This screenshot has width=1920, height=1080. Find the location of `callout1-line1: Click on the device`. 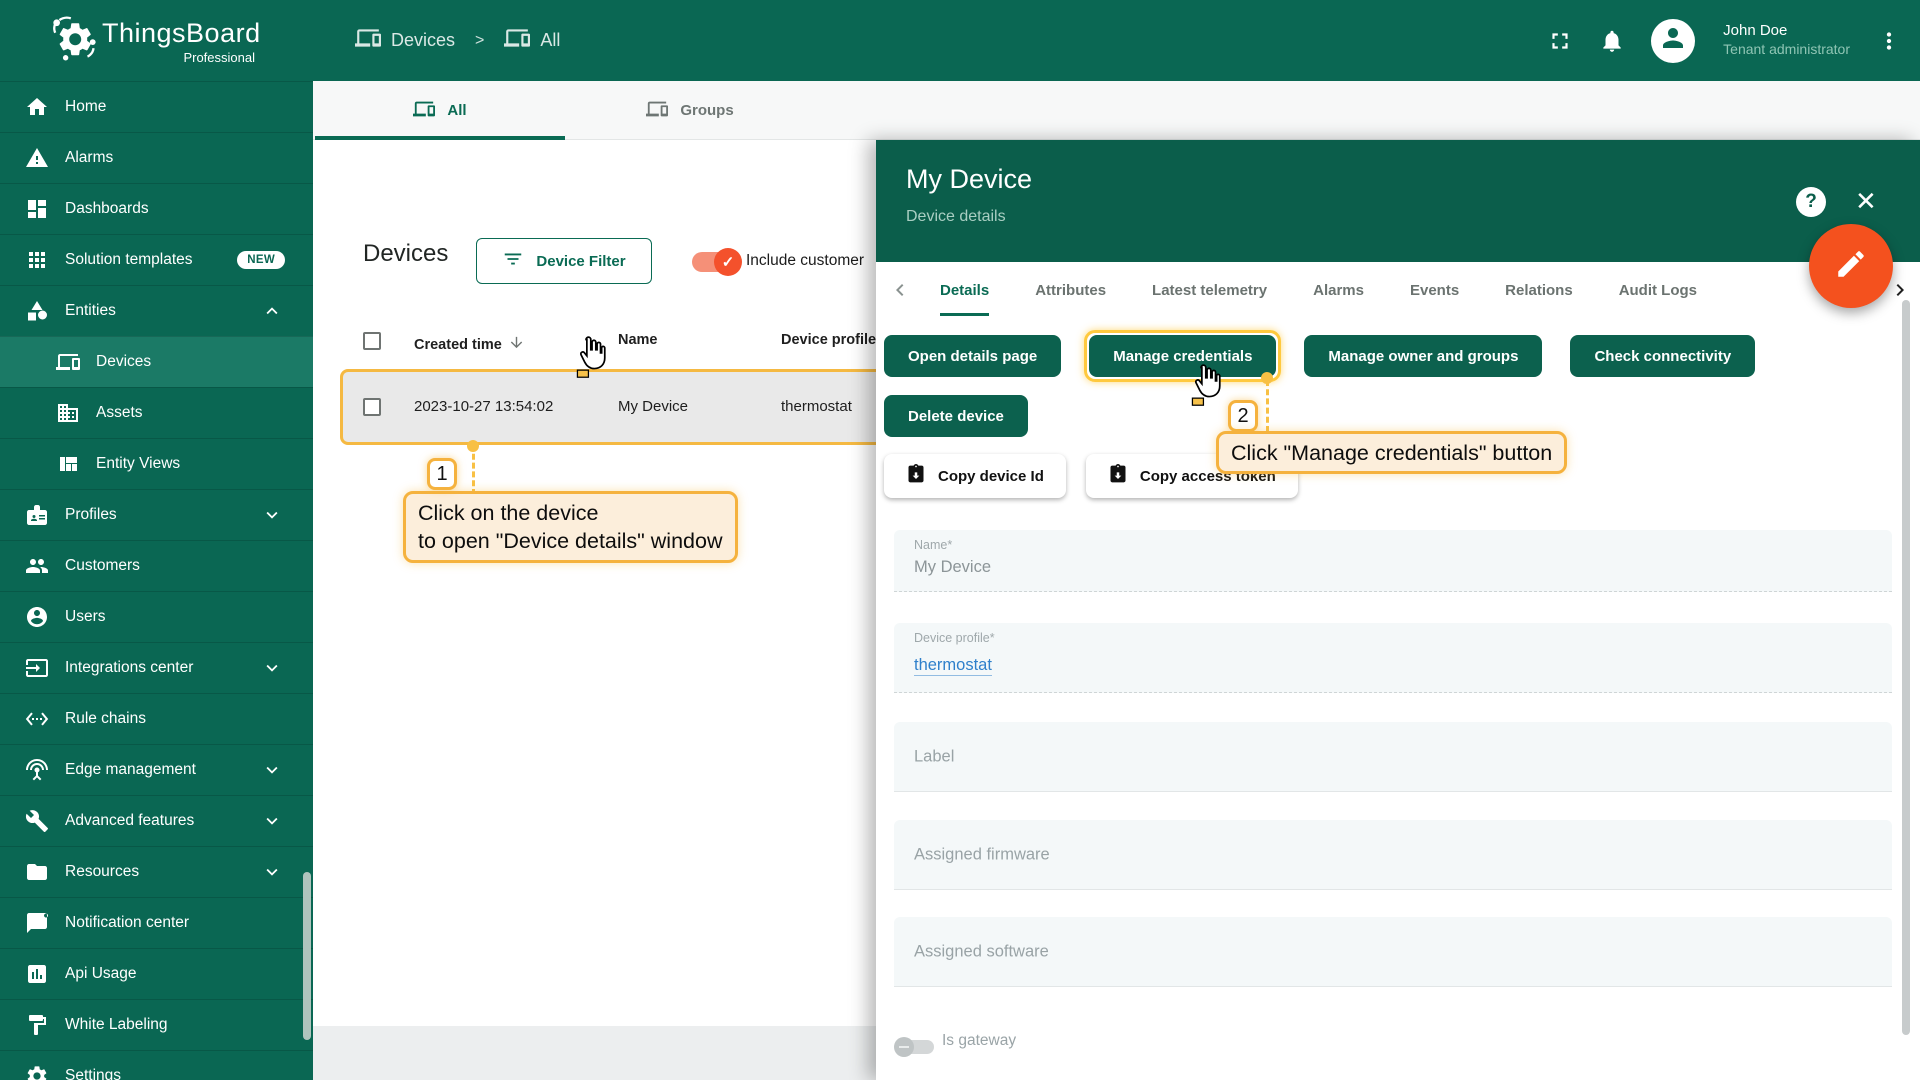

callout1-line1: Click on the device is located at coordinates (508, 513).